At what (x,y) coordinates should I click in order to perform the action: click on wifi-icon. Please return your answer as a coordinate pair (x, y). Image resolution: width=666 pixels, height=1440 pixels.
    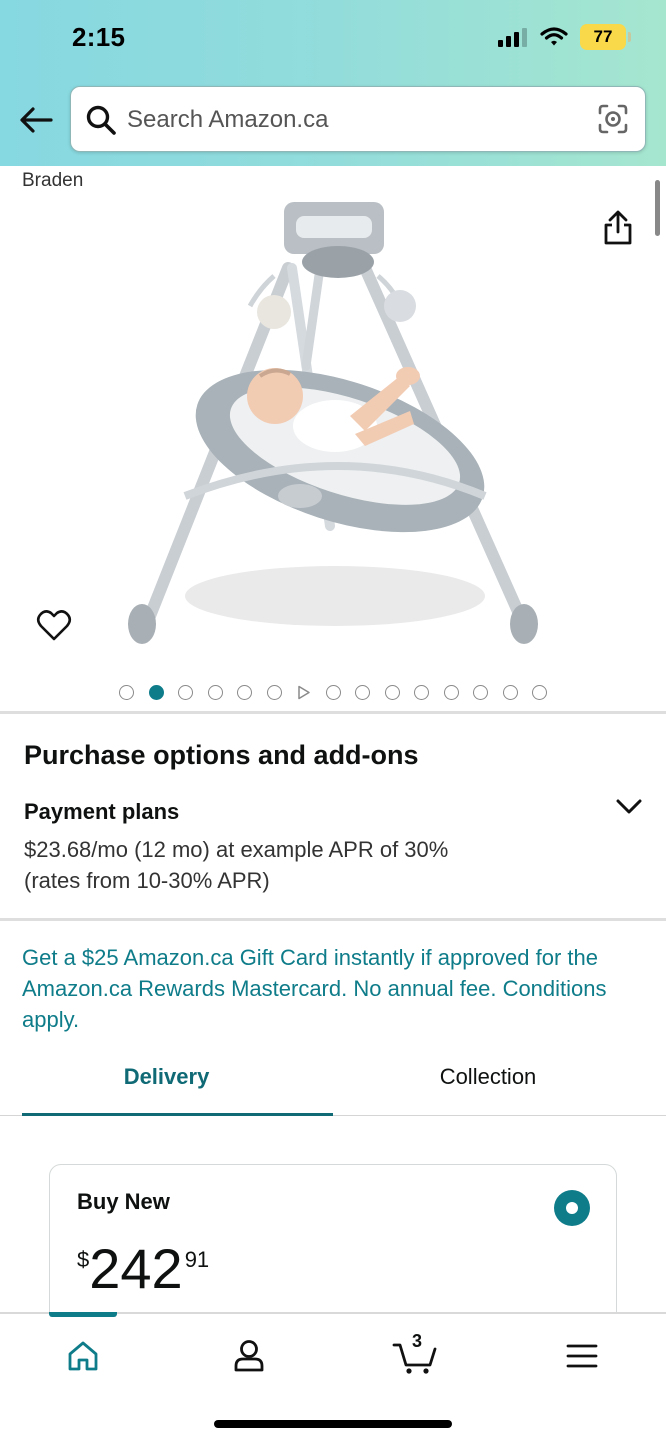
    Looking at the image, I should click on (554, 36).